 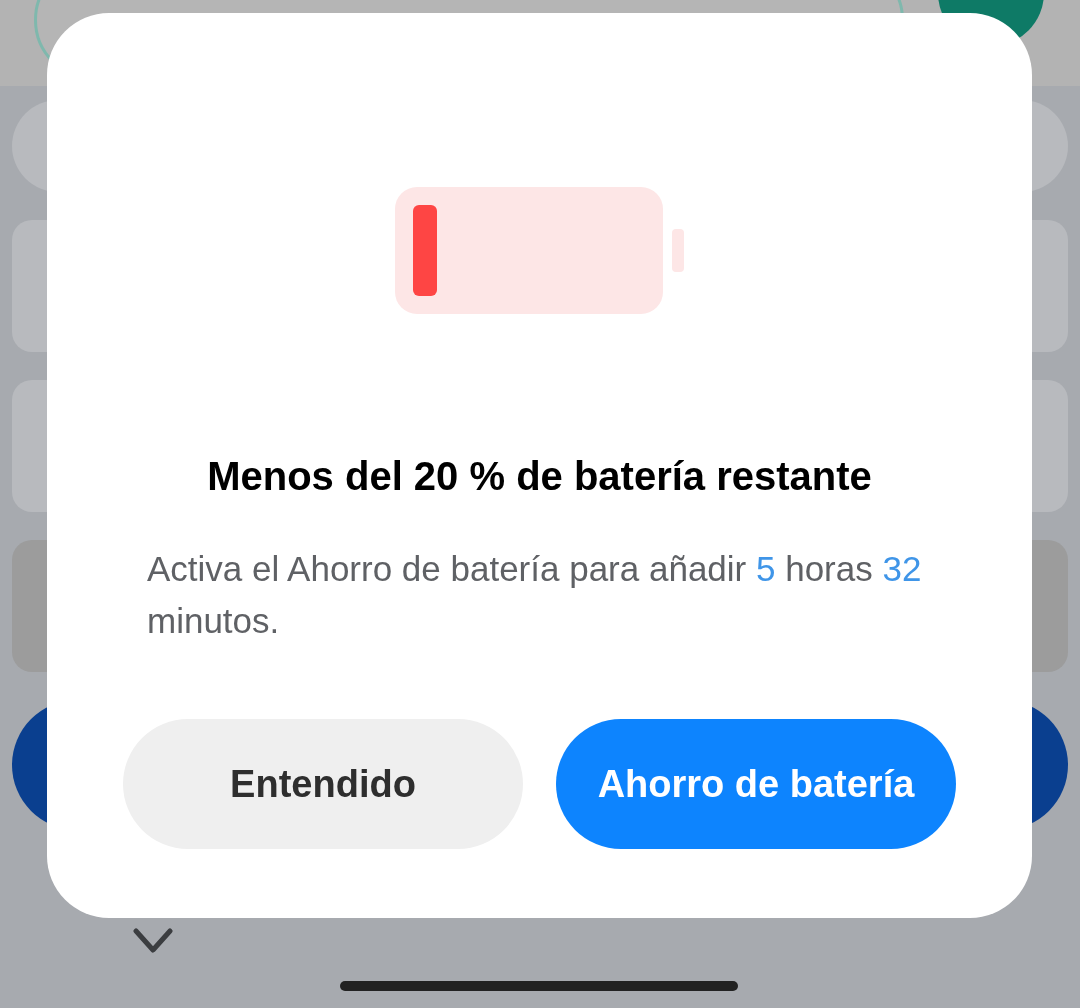 What do you see at coordinates (756, 784) in the screenshot?
I see `battery-saver-button: Ahorro de batería` at bounding box center [756, 784].